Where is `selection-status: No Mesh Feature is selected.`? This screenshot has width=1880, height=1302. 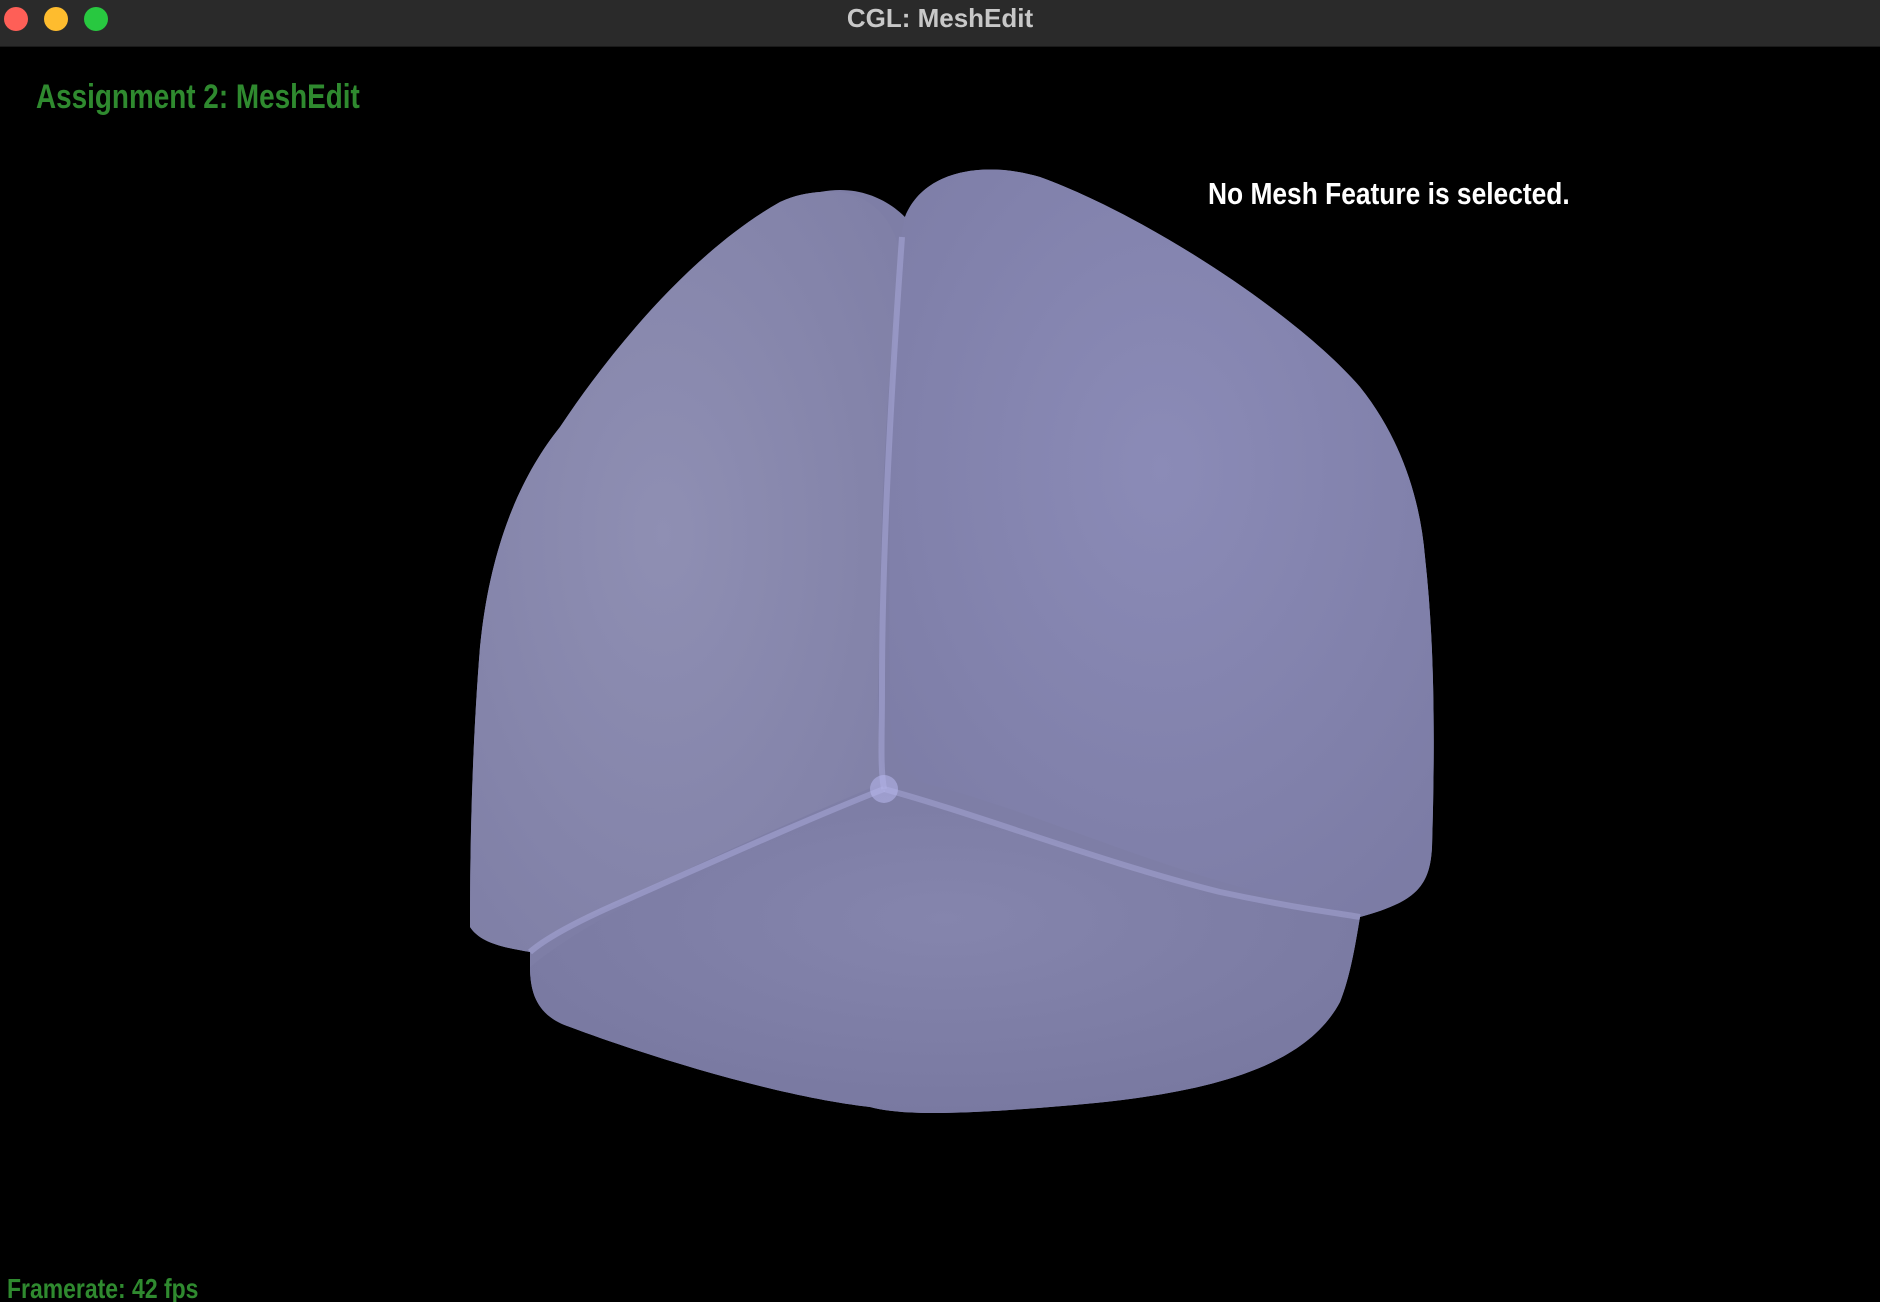 selection-status: No Mesh Feature is selected. is located at coordinates (1389, 193).